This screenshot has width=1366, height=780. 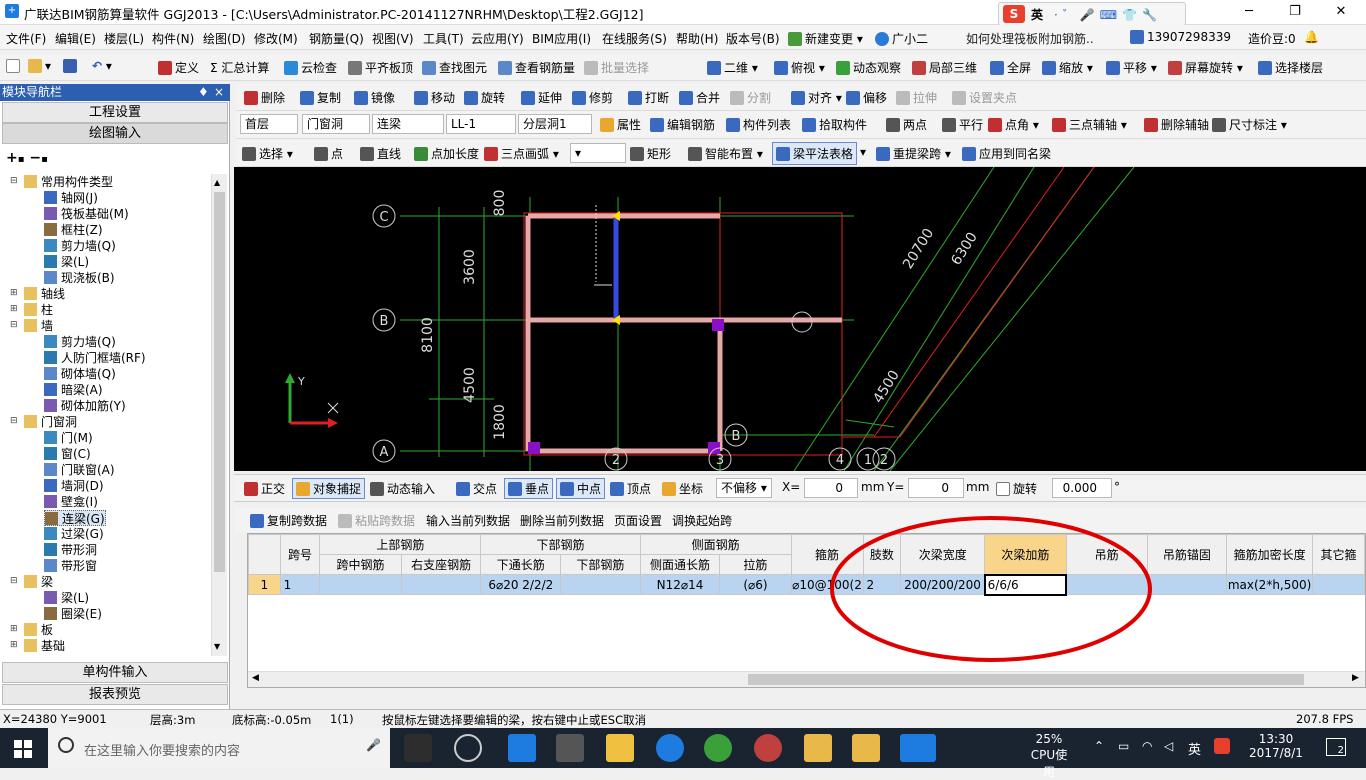 What do you see at coordinates (75, 38) in the screenshot?
I see `menu-edit: 编辑(E)` at bounding box center [75, 38].